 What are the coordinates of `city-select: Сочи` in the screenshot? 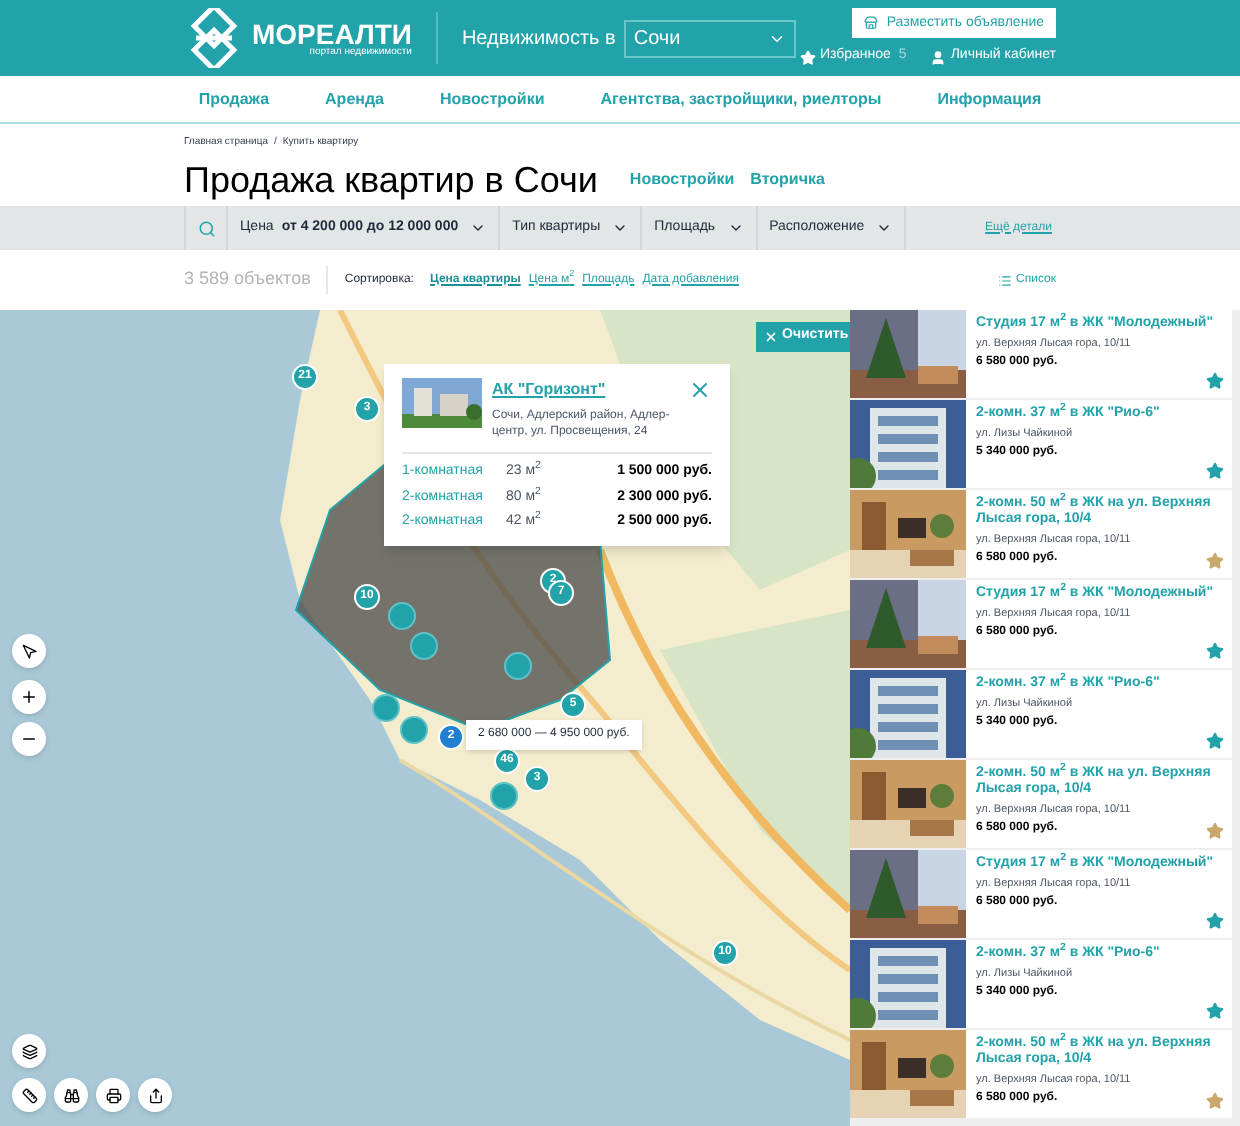 It's located at (709, 38).